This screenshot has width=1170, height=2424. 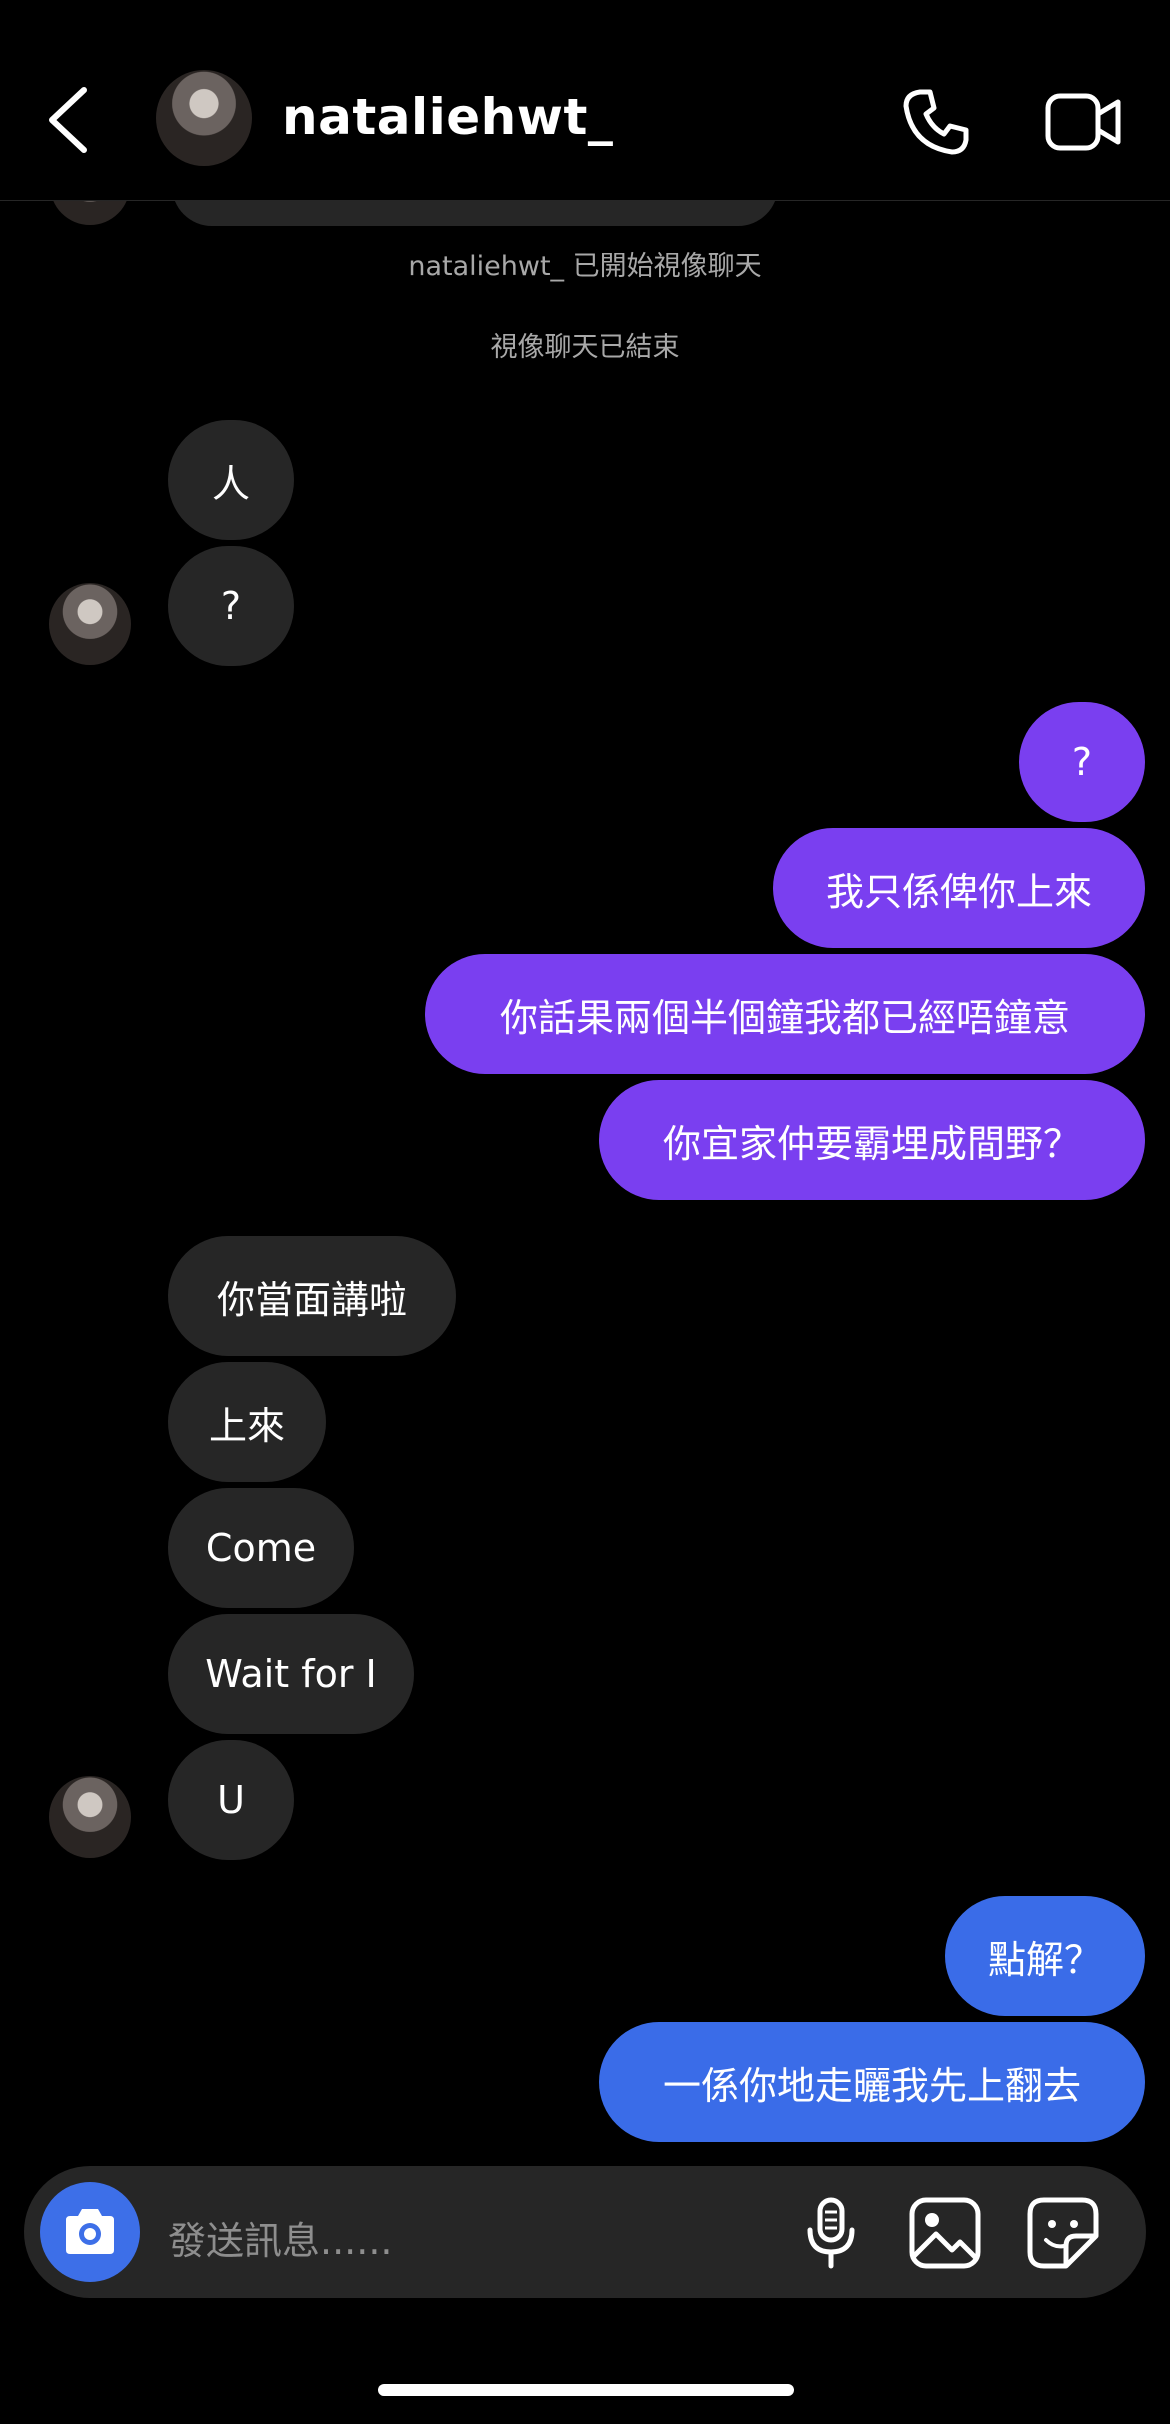 I want to click on username: nataliehwt_, so click(x=447, y=117).